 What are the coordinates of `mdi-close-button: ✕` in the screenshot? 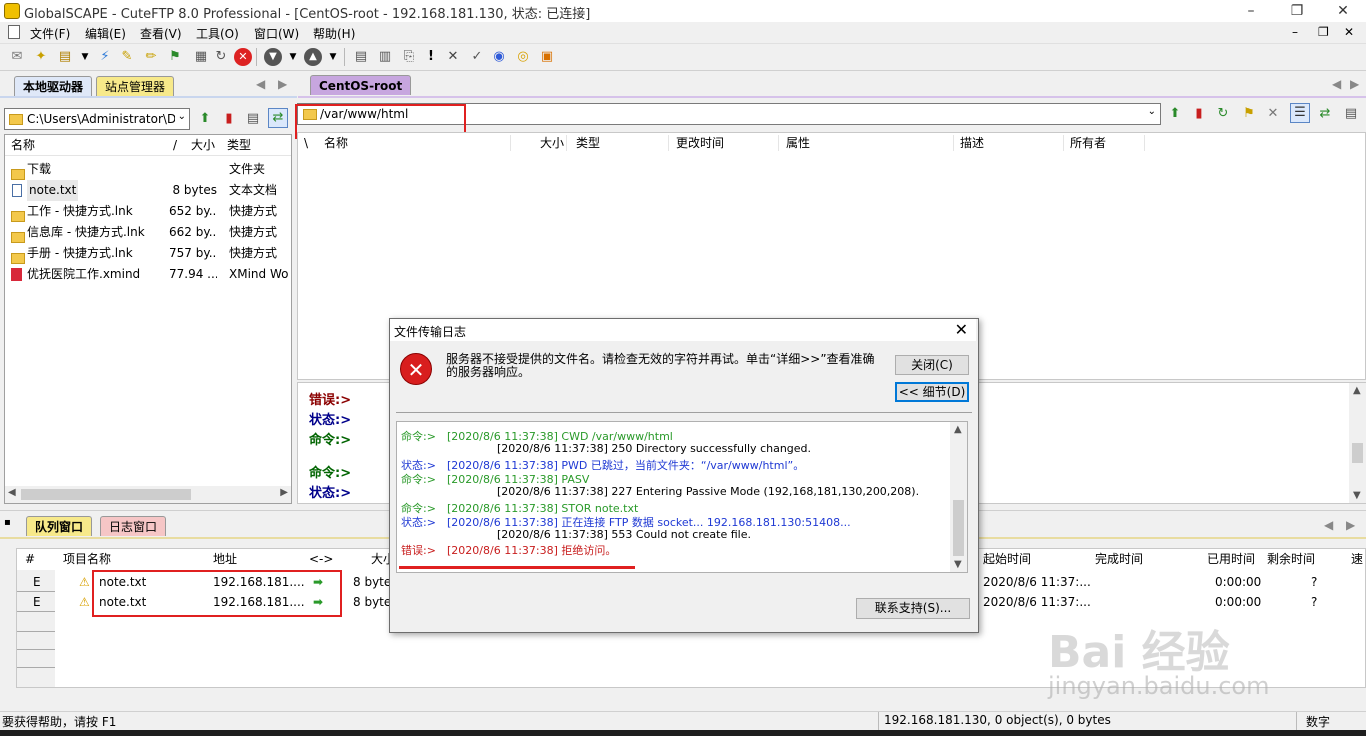 It's located at (1349, 32).